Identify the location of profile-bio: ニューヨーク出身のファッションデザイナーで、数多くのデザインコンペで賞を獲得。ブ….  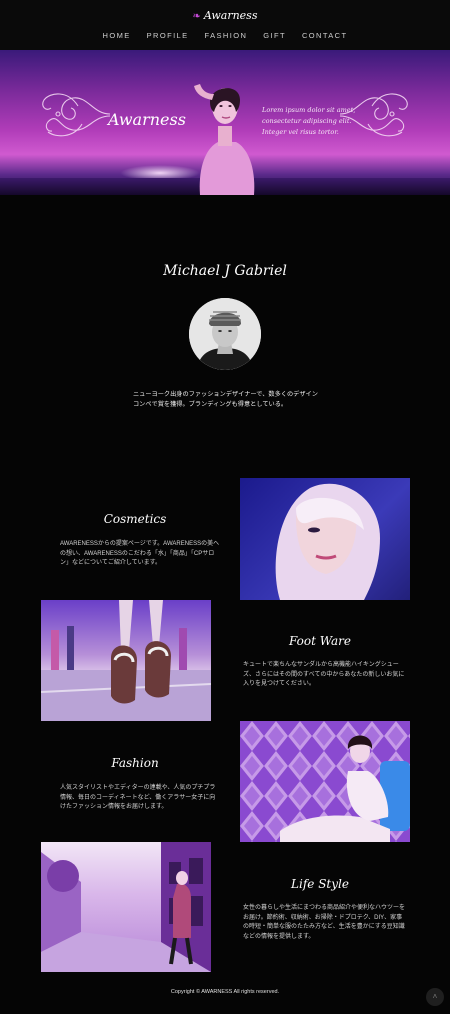
(225, 399).